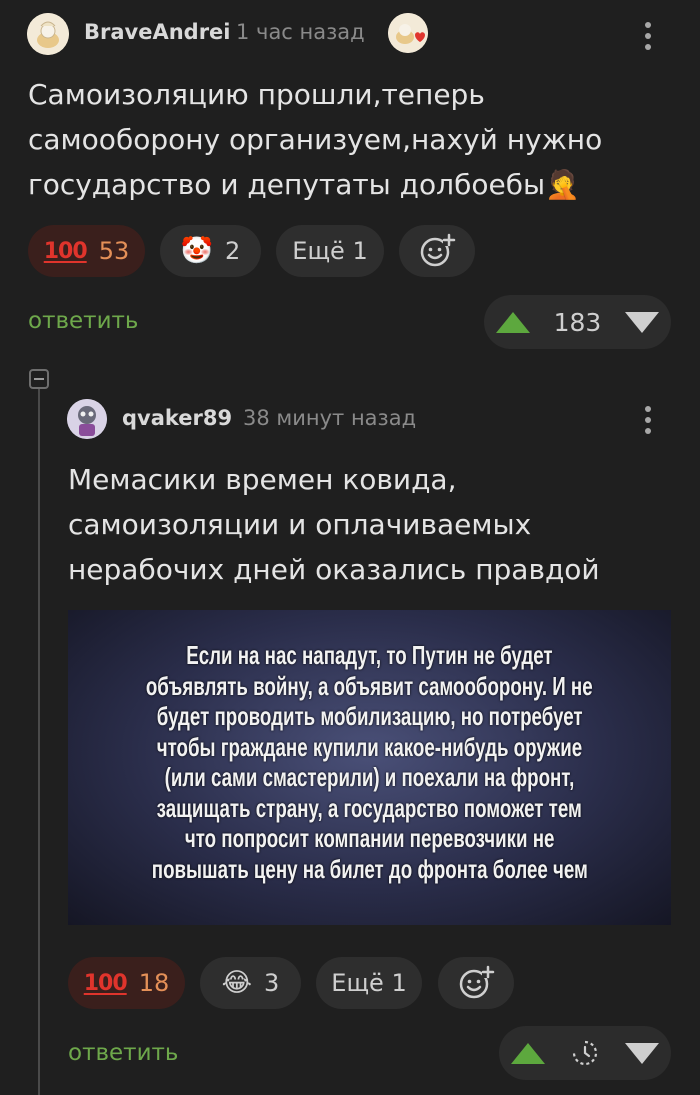 Image resolution: width=700 pixels, height=1095 pixels. Describe the element at coordinates (334, 569) in the screenshot. I see `comment-text-line: нерабочих дней оказались правдой` at that location.